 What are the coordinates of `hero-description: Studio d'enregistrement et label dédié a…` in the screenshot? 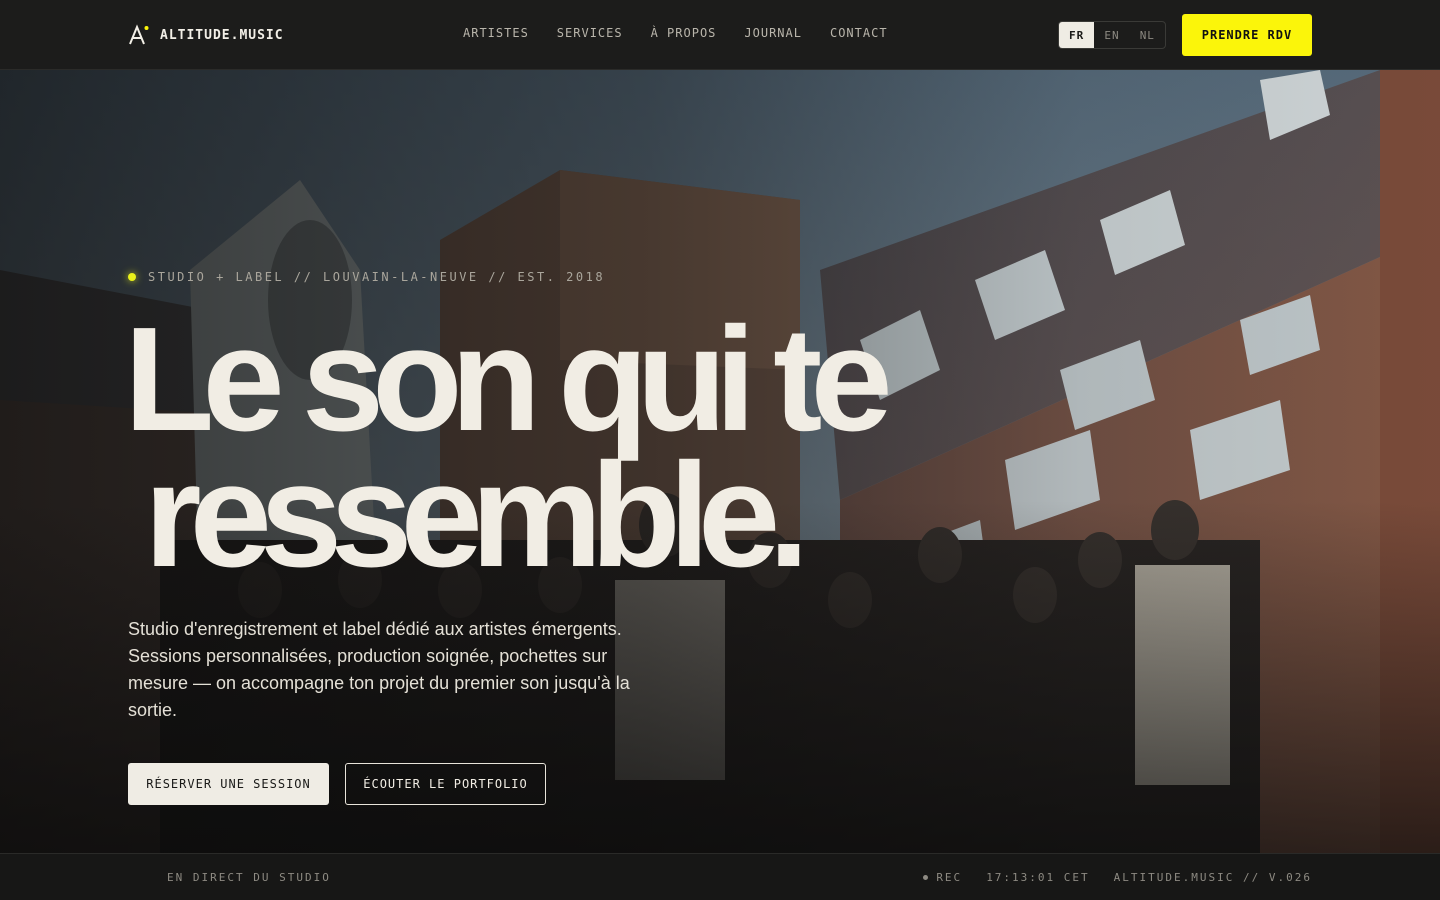 It's located at (379, 669).